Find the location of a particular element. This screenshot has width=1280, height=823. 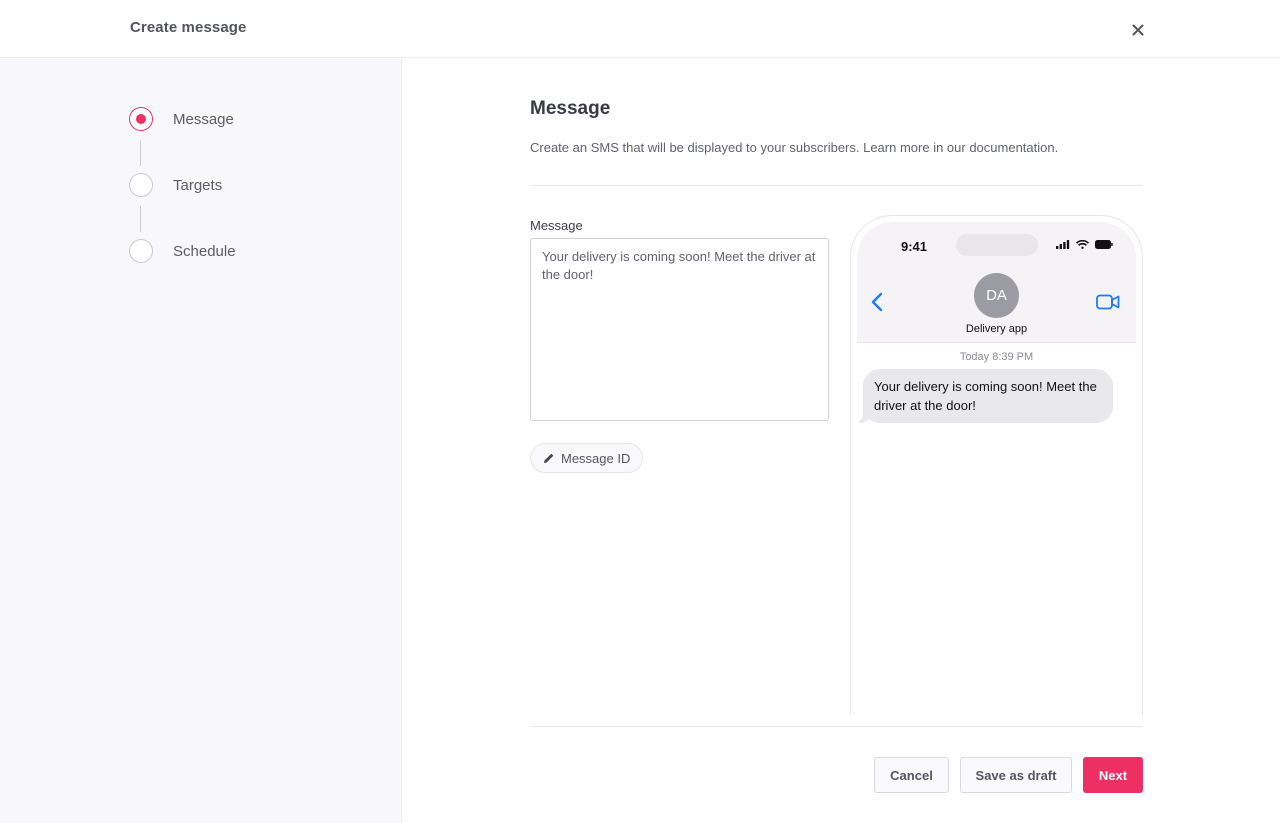

status-time: 9:41 is located at coordinates (914, 246).